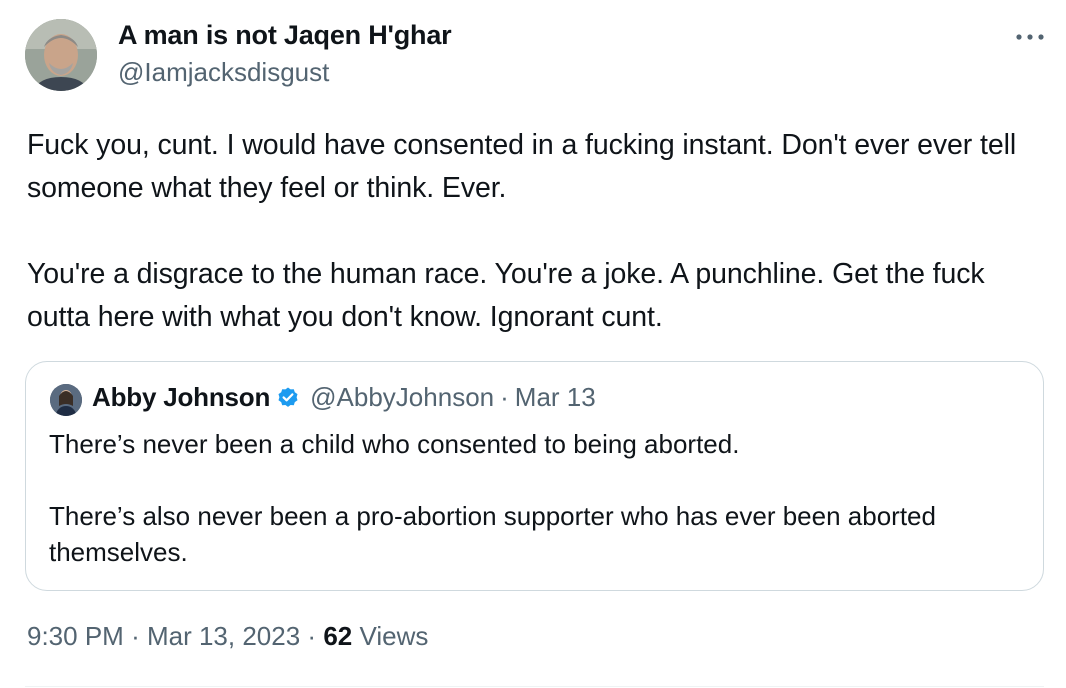 Image resolution: width=1066 pixels, height=688 pixels. What do you see at coordinates (1030, 37) in the screenshot?
I see `more-icon` at bounding box center [1030, 37].